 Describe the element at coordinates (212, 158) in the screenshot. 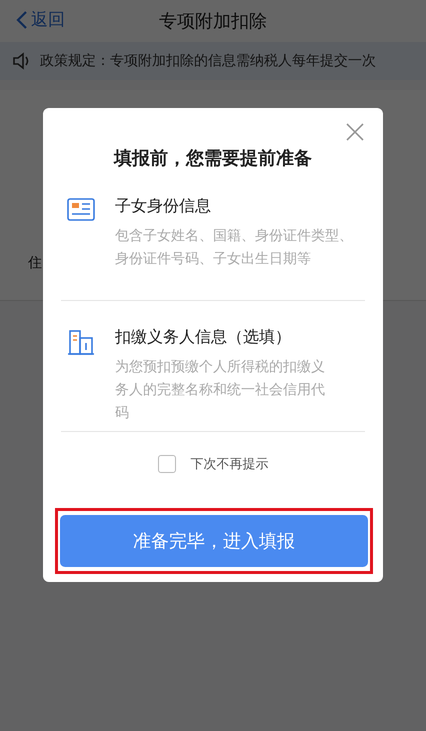

I see `dialog-title: 填报前，您需要提前准备` at that location.